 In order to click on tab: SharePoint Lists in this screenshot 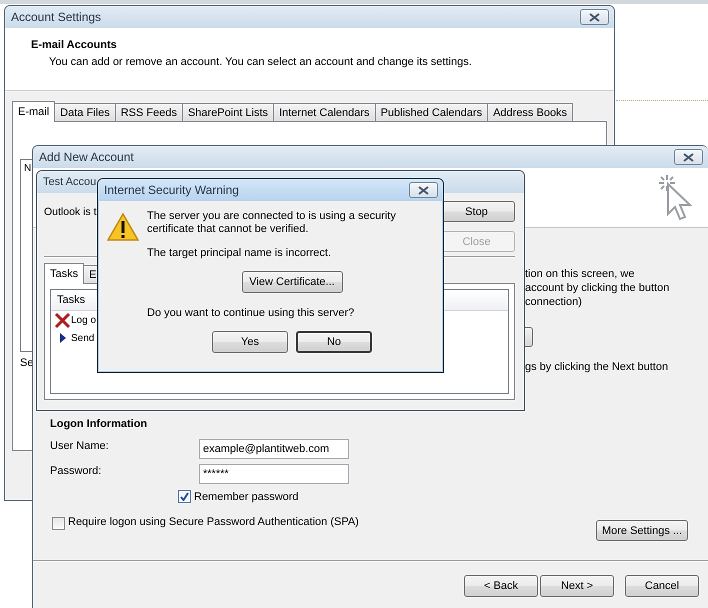, I will do `click(228, 112)`.